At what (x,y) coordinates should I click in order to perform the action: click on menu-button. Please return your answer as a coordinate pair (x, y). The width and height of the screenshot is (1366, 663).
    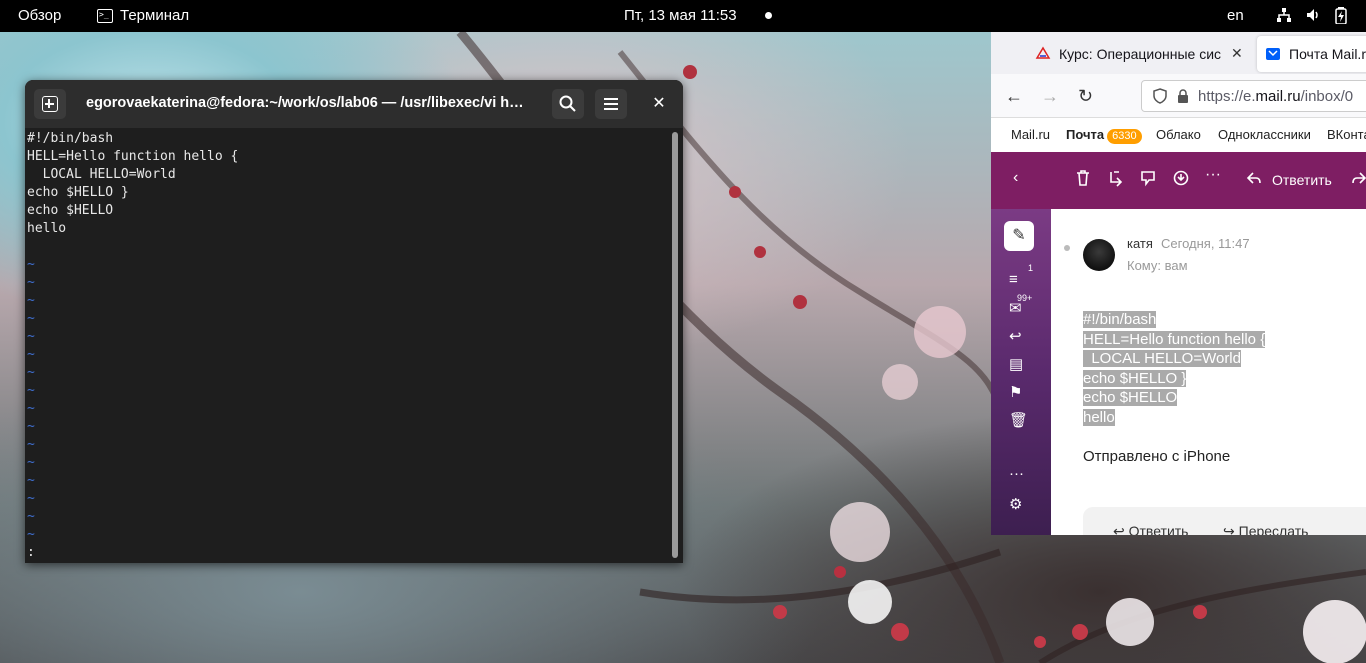
    Looking at the image, I should click on (611, 104).